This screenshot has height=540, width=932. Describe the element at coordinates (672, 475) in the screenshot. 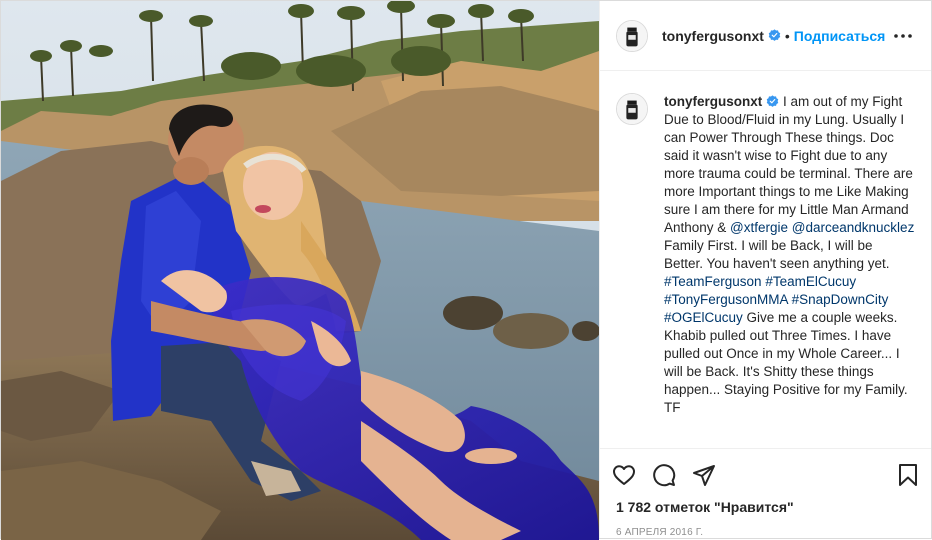

I see `comment-icon` at that location.